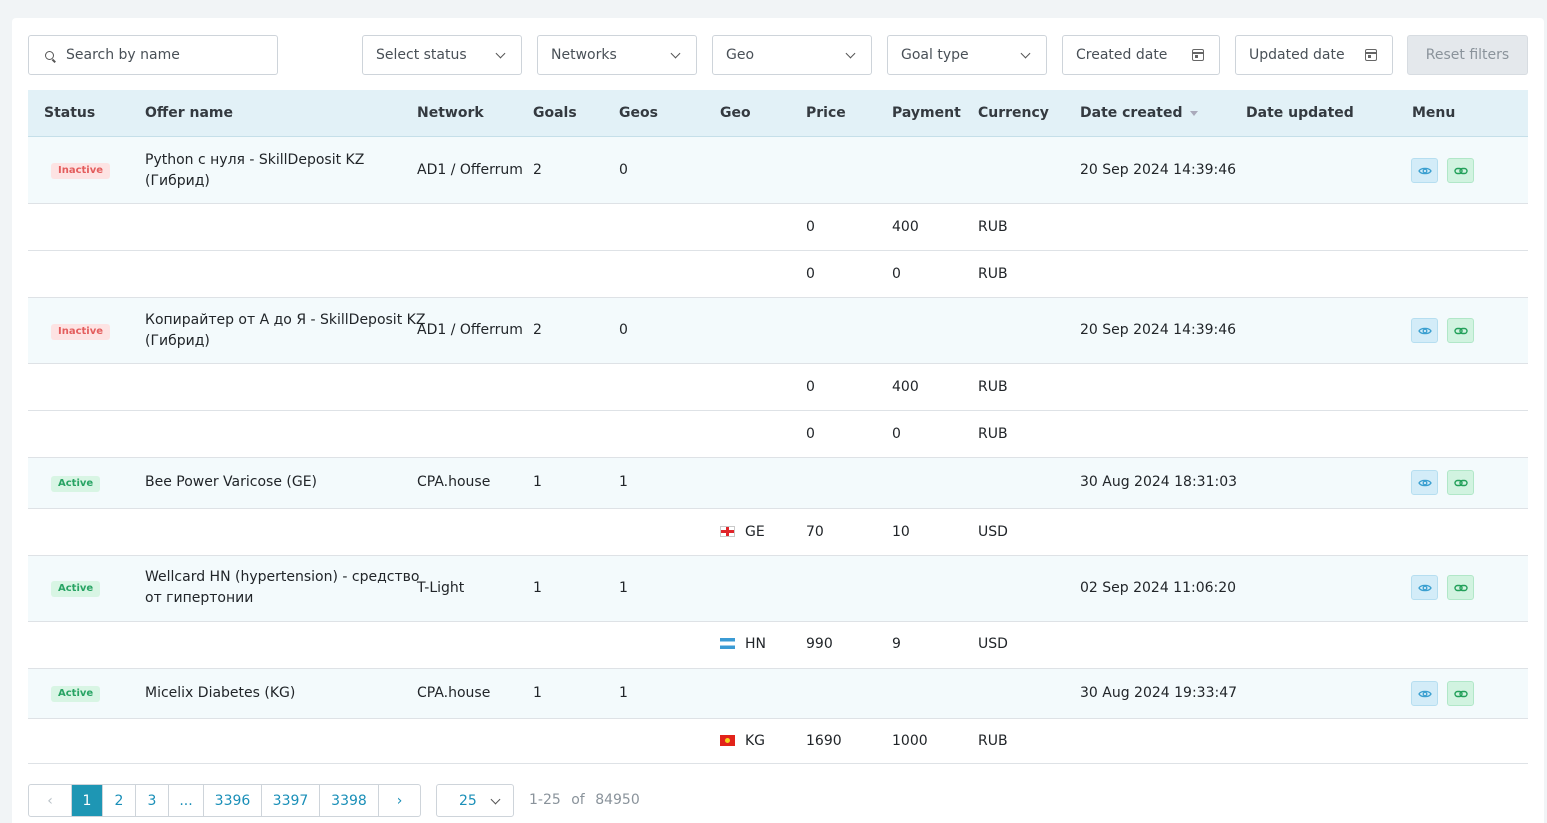 This screenshot has width=1547, height=823. What do you see at coordinates (349, 800) in the screenshot?
I see `page-button: 3398` at bounding box center [349, 800].